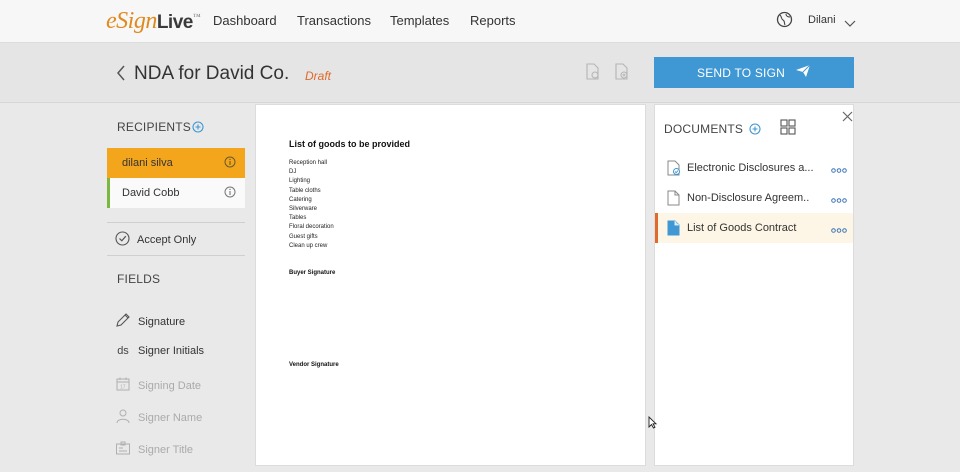 The image size is (960, 472). I want to click on svg-text: 17, so click(123, 388).